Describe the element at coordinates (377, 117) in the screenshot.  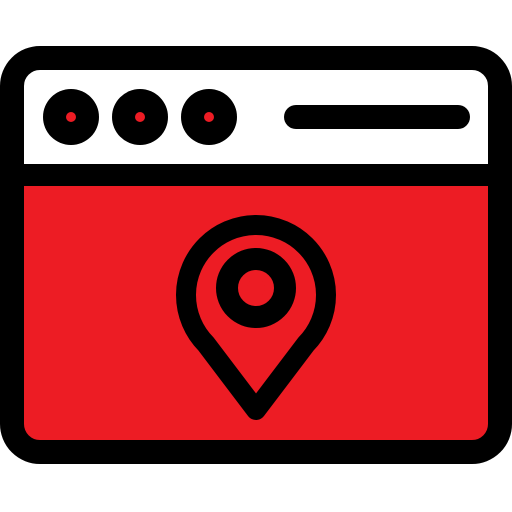
I see `address-bar` at that location.